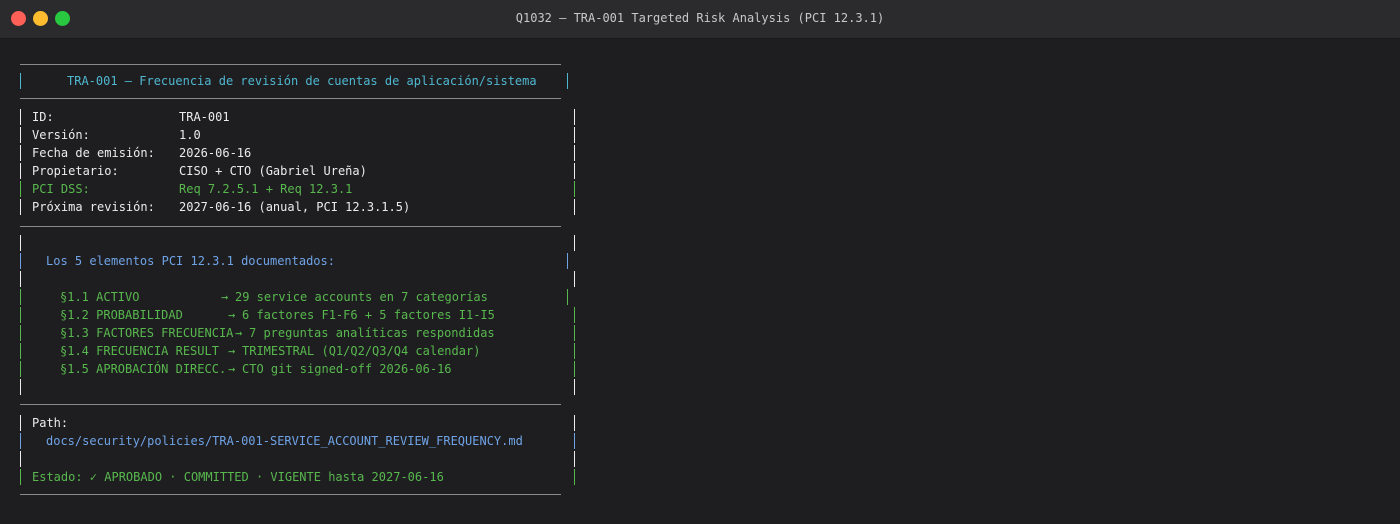 This screenshot has width=1400, height=524. I want to click on element-1-name: §1.1 ACTIVO, so click(100, 297).